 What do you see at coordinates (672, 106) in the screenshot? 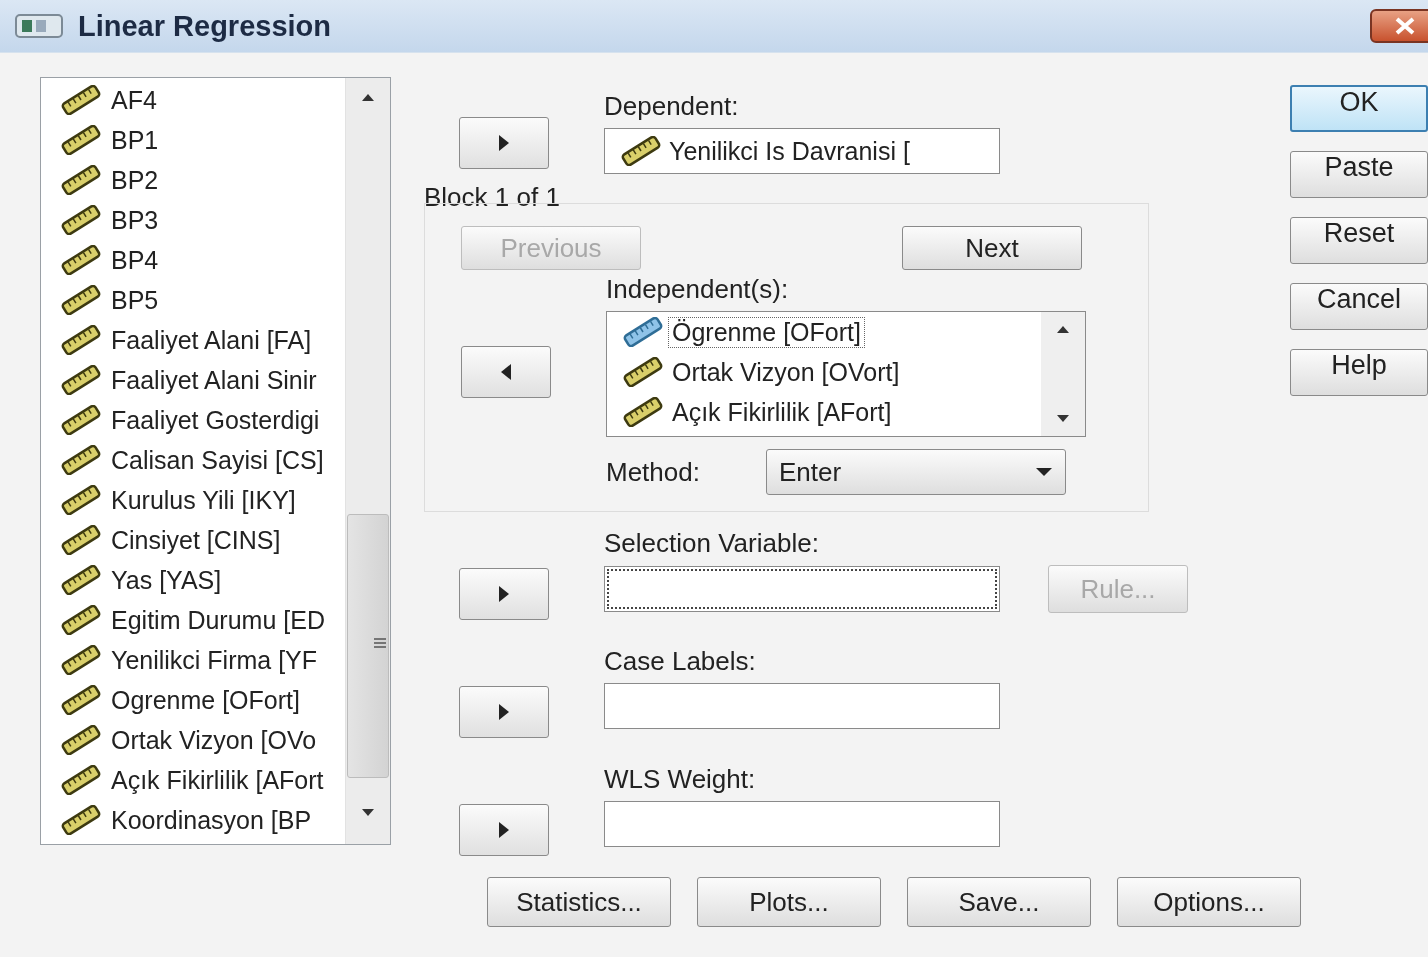
I see `field-label: Dependent:` at bounding box center [672, 106].